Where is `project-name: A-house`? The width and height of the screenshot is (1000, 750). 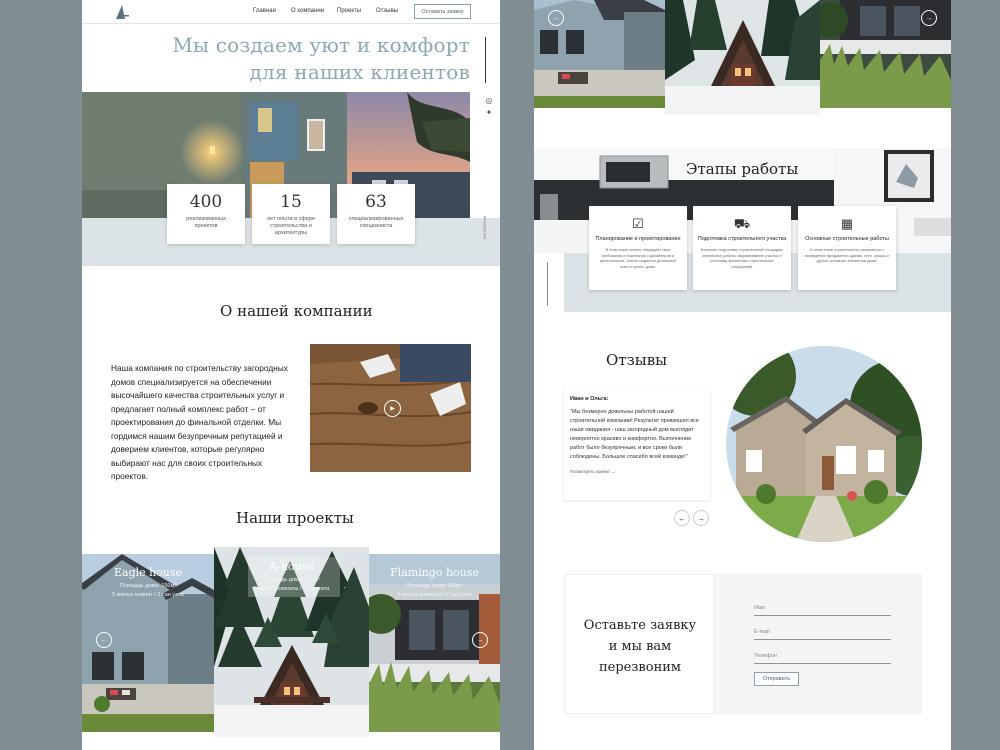
project-name: A-house is located at coordinates (291, 566).